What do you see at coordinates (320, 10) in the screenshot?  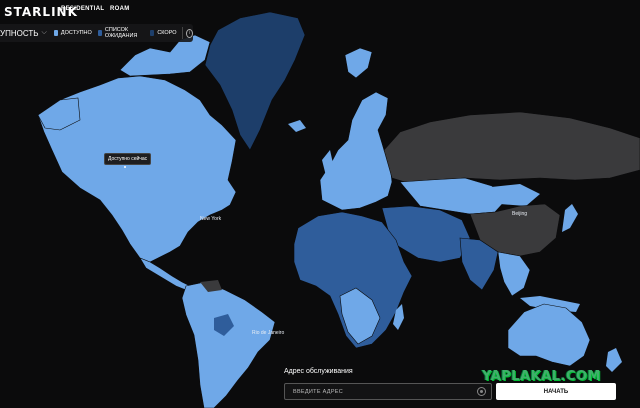 I see `top-navigation: STARLINK RESIDENTIAL ROAM` at bounding box center [320, 10].